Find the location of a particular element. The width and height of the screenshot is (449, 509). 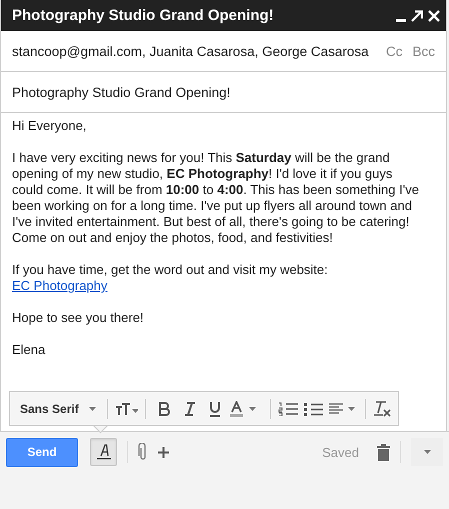

text-format-icon is located at coordinates (103, 452).